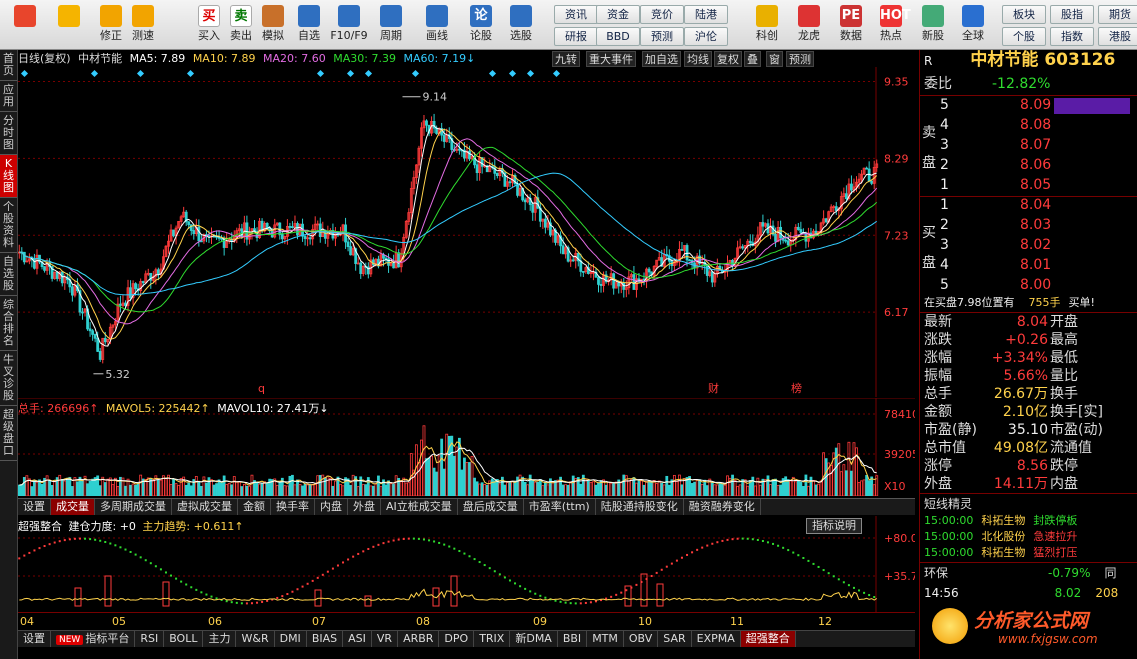  What do you see at coordinates (618, 36) in the screenshot?
I see `toolbar-link-5: BBD` at bounding box center [618, 36].